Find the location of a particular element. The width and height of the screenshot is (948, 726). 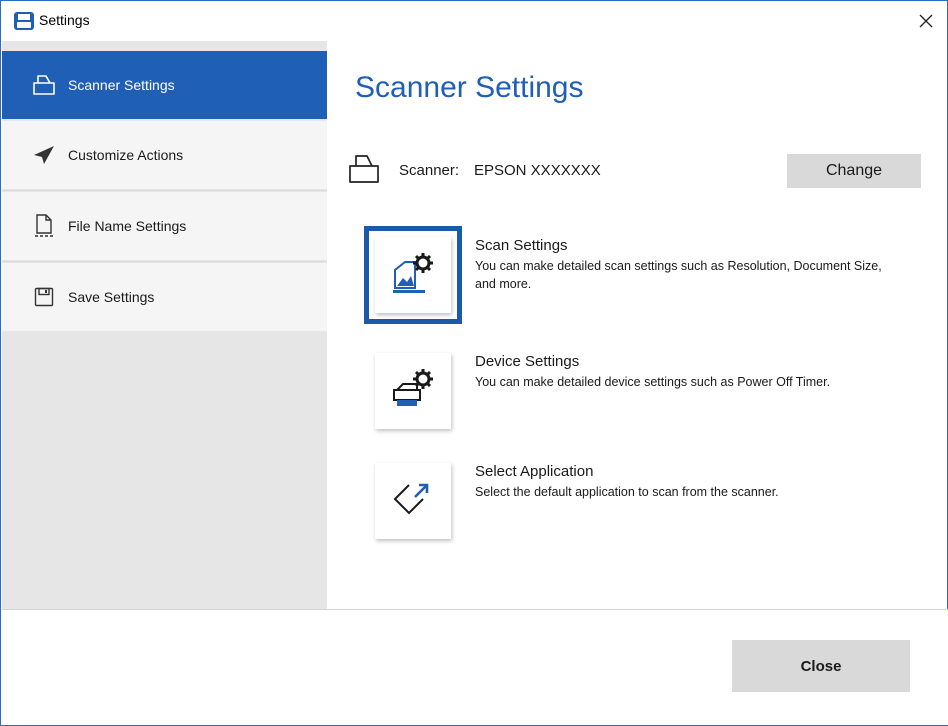

file-icon is located at coordinates (44, 226).